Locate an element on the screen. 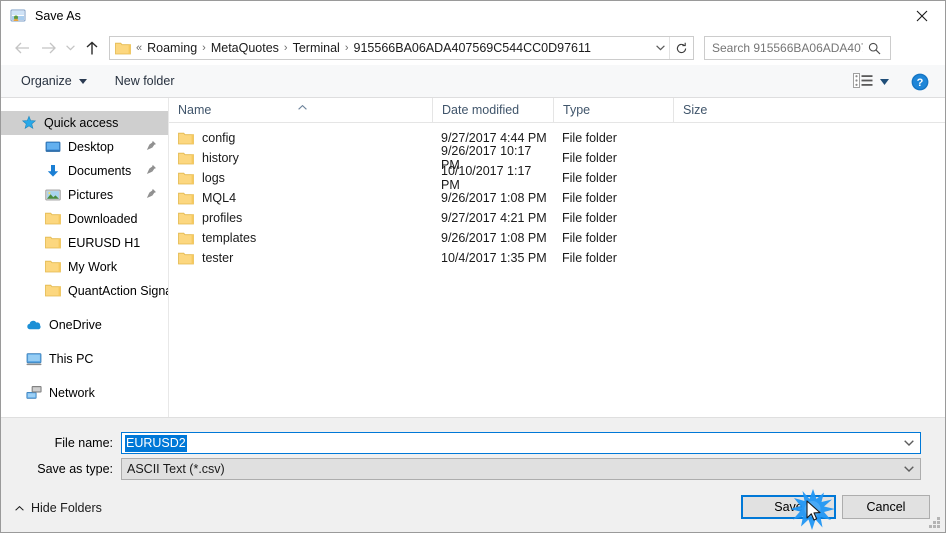 This screenshot has width=946, height=533. table-row: tester 10/4/2017 1:35 PM File folder is located at coordinates (557, 258).